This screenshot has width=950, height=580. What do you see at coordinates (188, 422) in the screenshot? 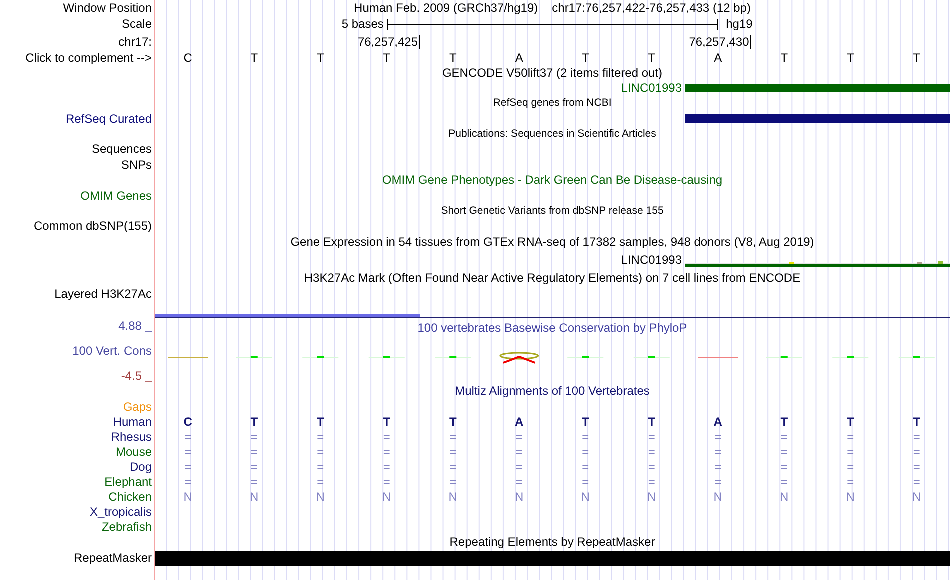
I see `aligned-base: C` at bounding box center [188, 422].